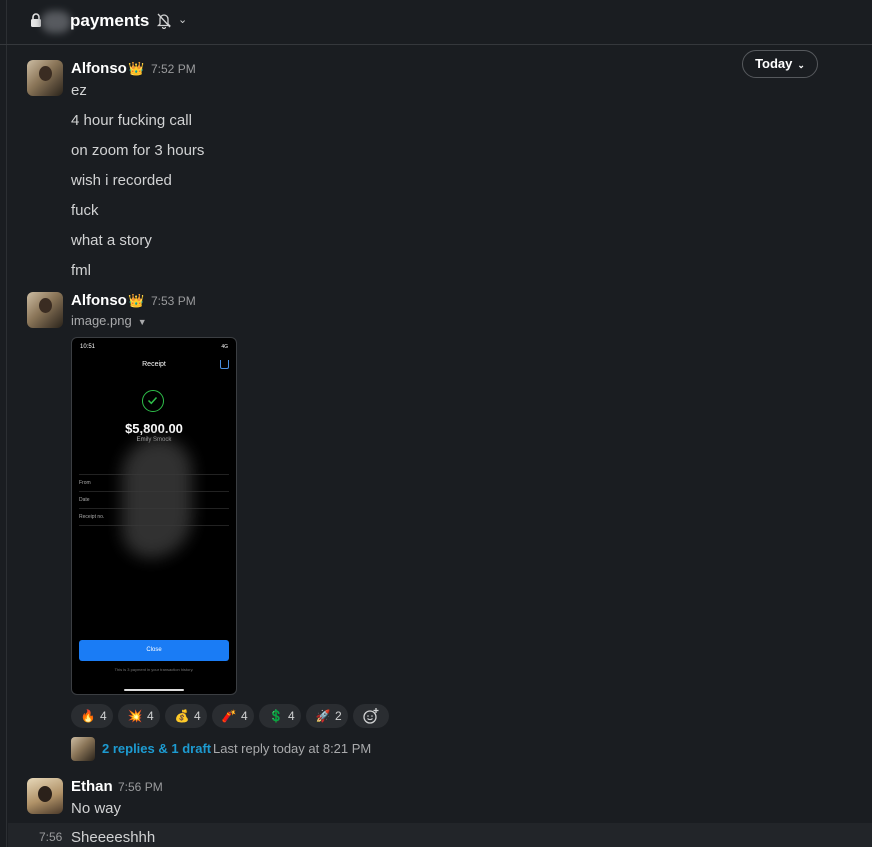 This screenshot has width=872, height=847. I want to click on author-name: Ethan, so click(92, 786).